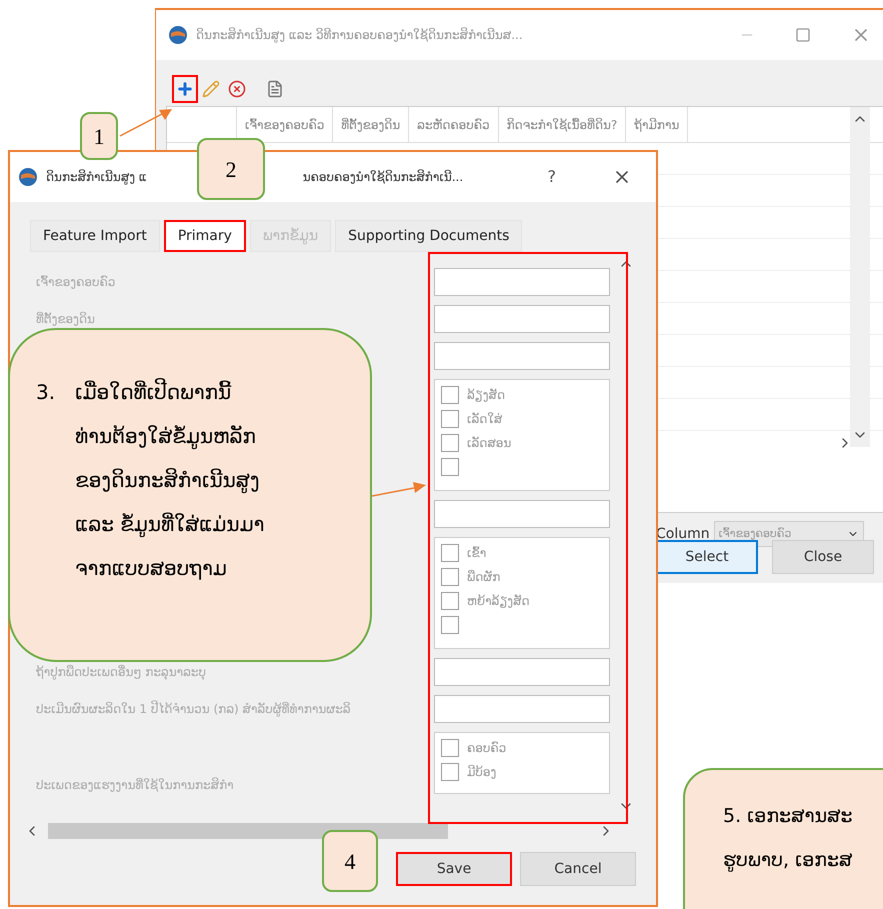 The height and width of the screenshot is (909, 883). Describe the element at coordinates (788, 861) in the screenshot. I see `note-text: ຮູບພາບ, ເອກະສ` at that location.